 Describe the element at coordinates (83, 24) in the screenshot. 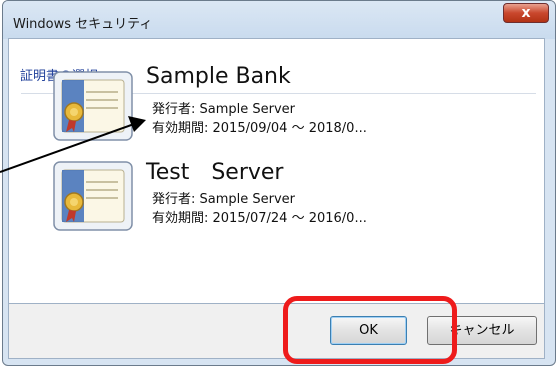

I see `window-title: Windows セキュリティ` at that location.